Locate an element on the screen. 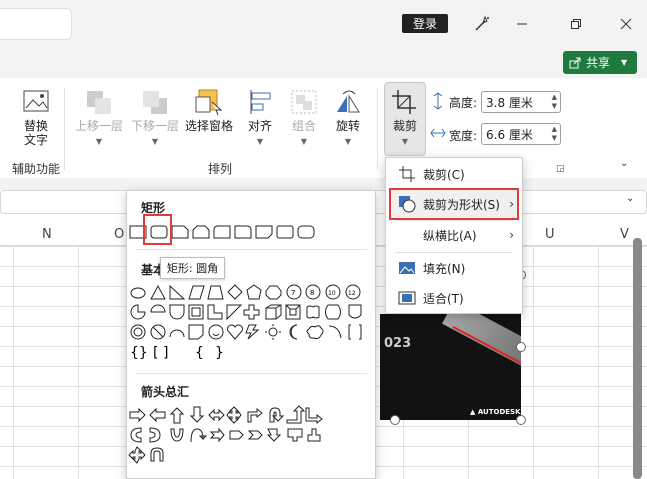 The width and height of the screenshot is (647, 479). rounded-rect-selection is located at coordinates (157, 229).